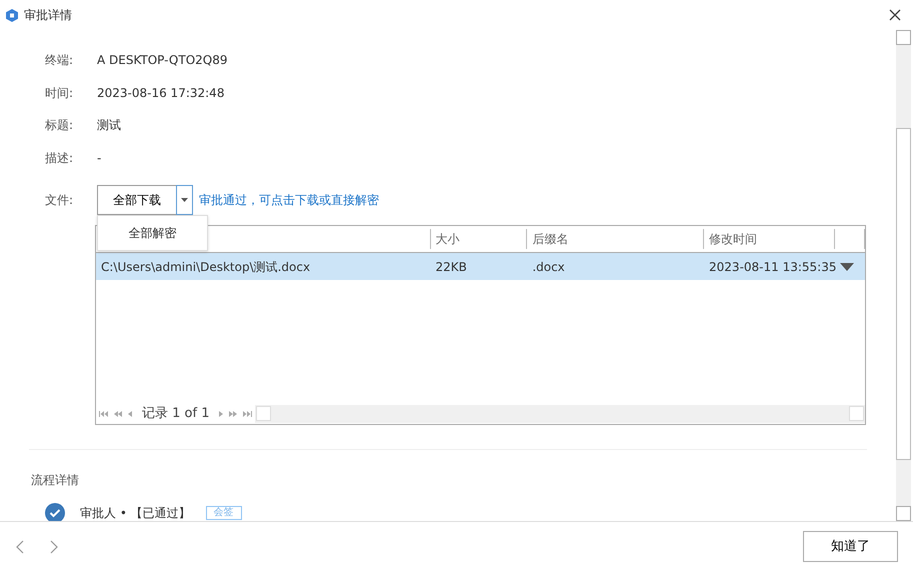 This screenshot has width=913, height=571. I want to click on pager-last-icon, so click(247, 414).